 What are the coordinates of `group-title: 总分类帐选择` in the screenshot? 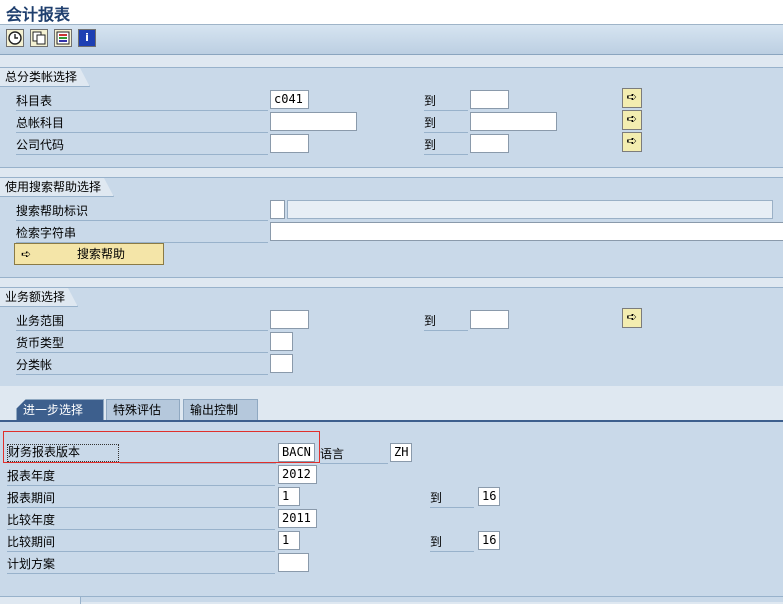 It's located at (45, 77).